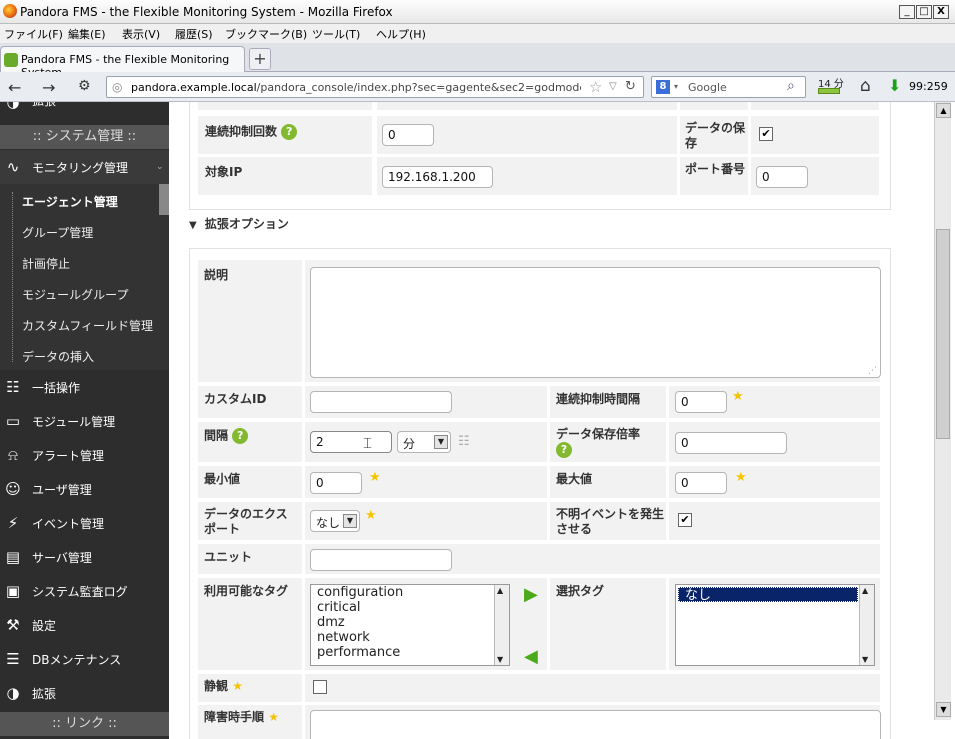  I want to click on sidebar-subitem-agents: エージェント管理, so click(84, 199).